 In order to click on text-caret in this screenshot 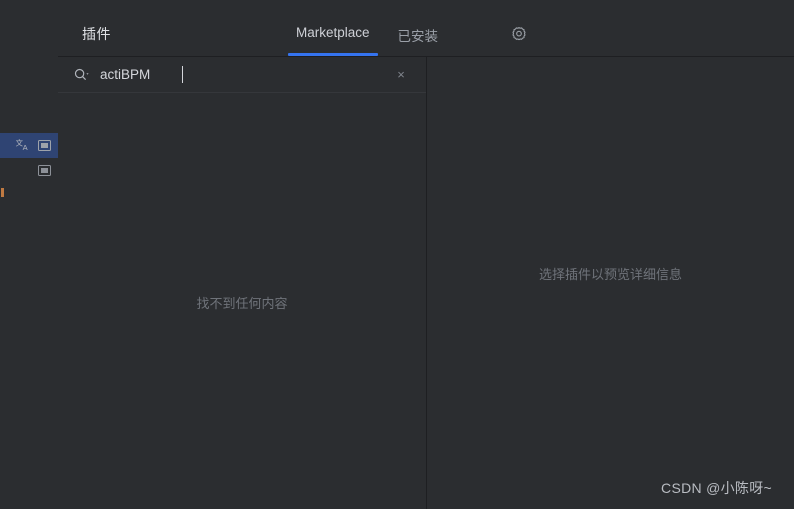, I will do `click(182, 74)`.